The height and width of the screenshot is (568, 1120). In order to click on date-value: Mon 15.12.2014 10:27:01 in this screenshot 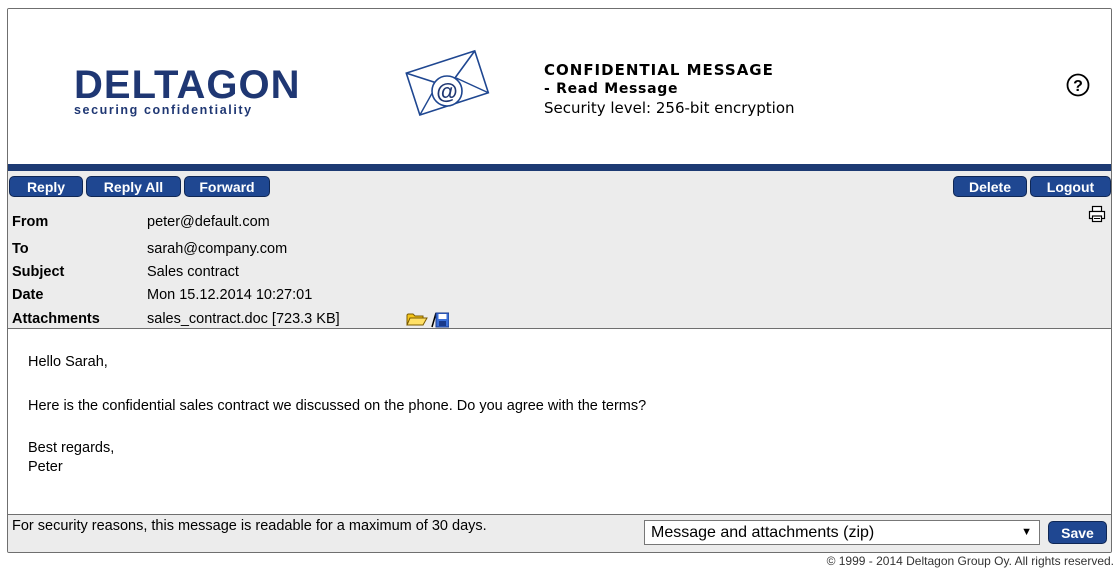, I will do `click(230, 295)`.